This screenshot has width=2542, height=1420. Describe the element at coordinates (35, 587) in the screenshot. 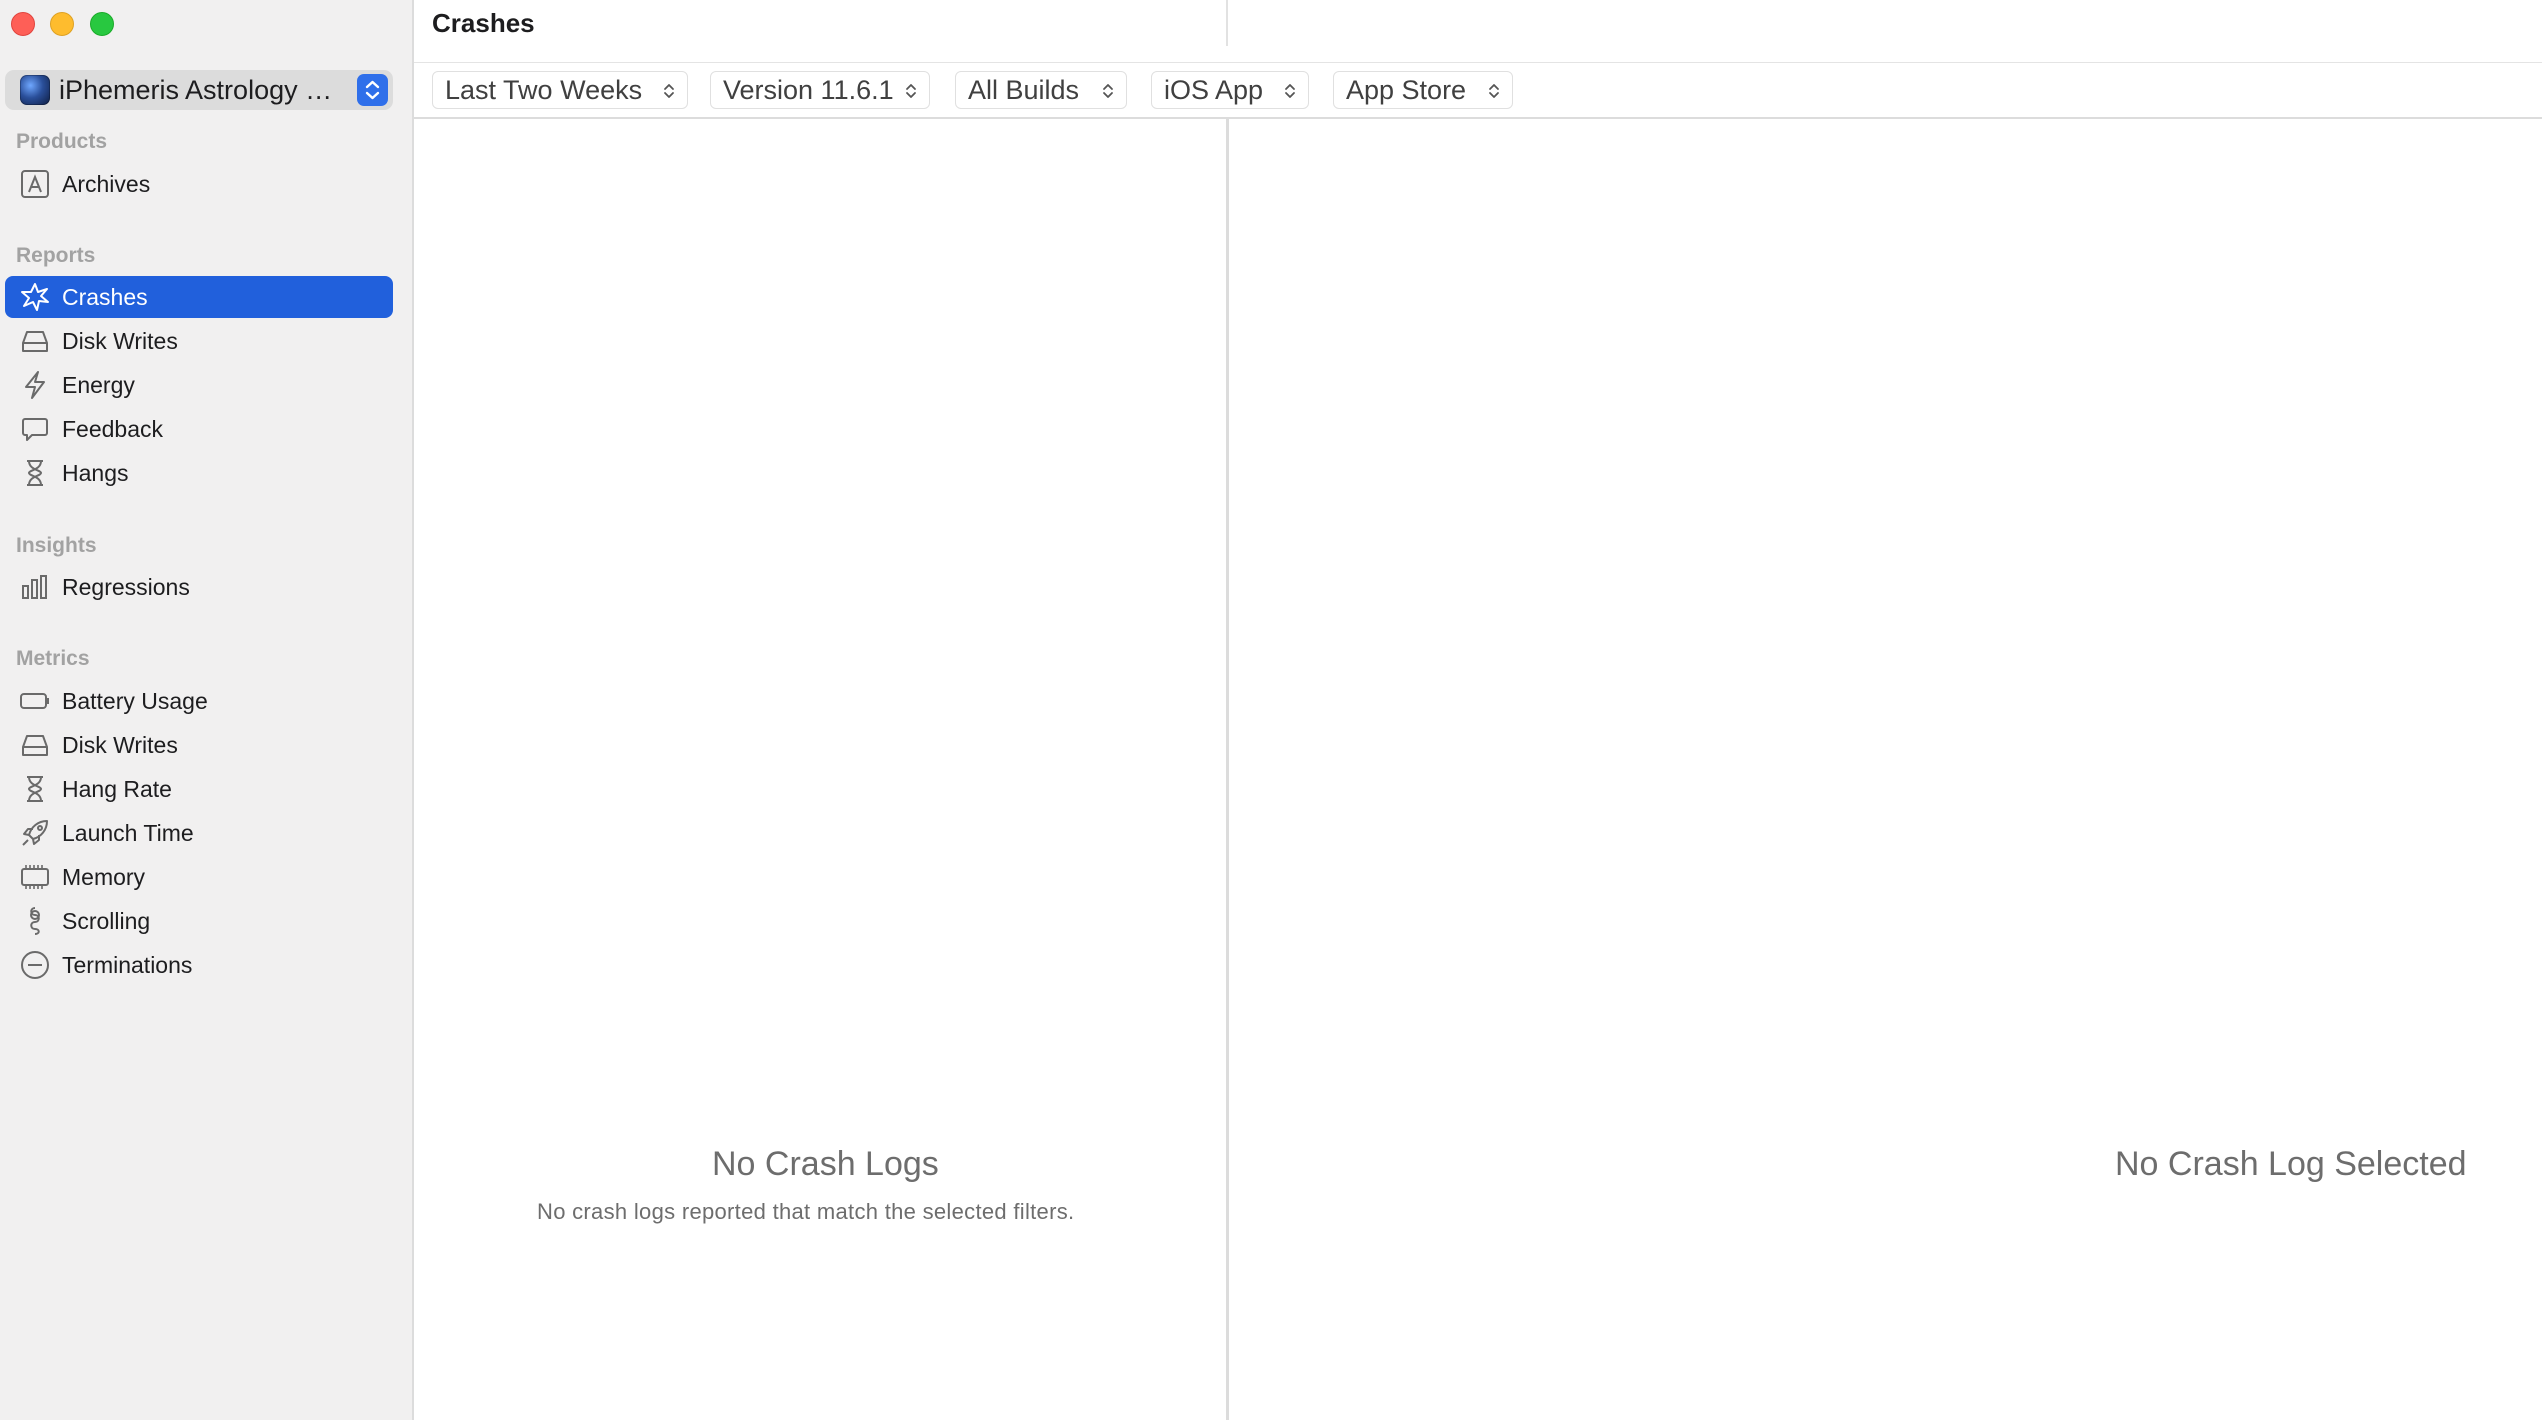

I see `bar-chart-icon` at that location.